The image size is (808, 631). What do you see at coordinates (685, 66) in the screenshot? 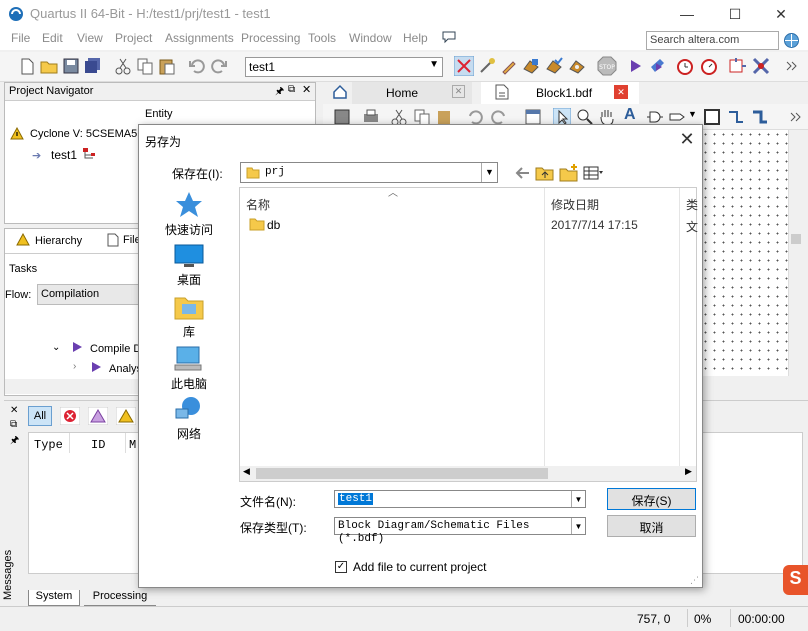
I see `timequest-icon` at bounding box center [685, 66].